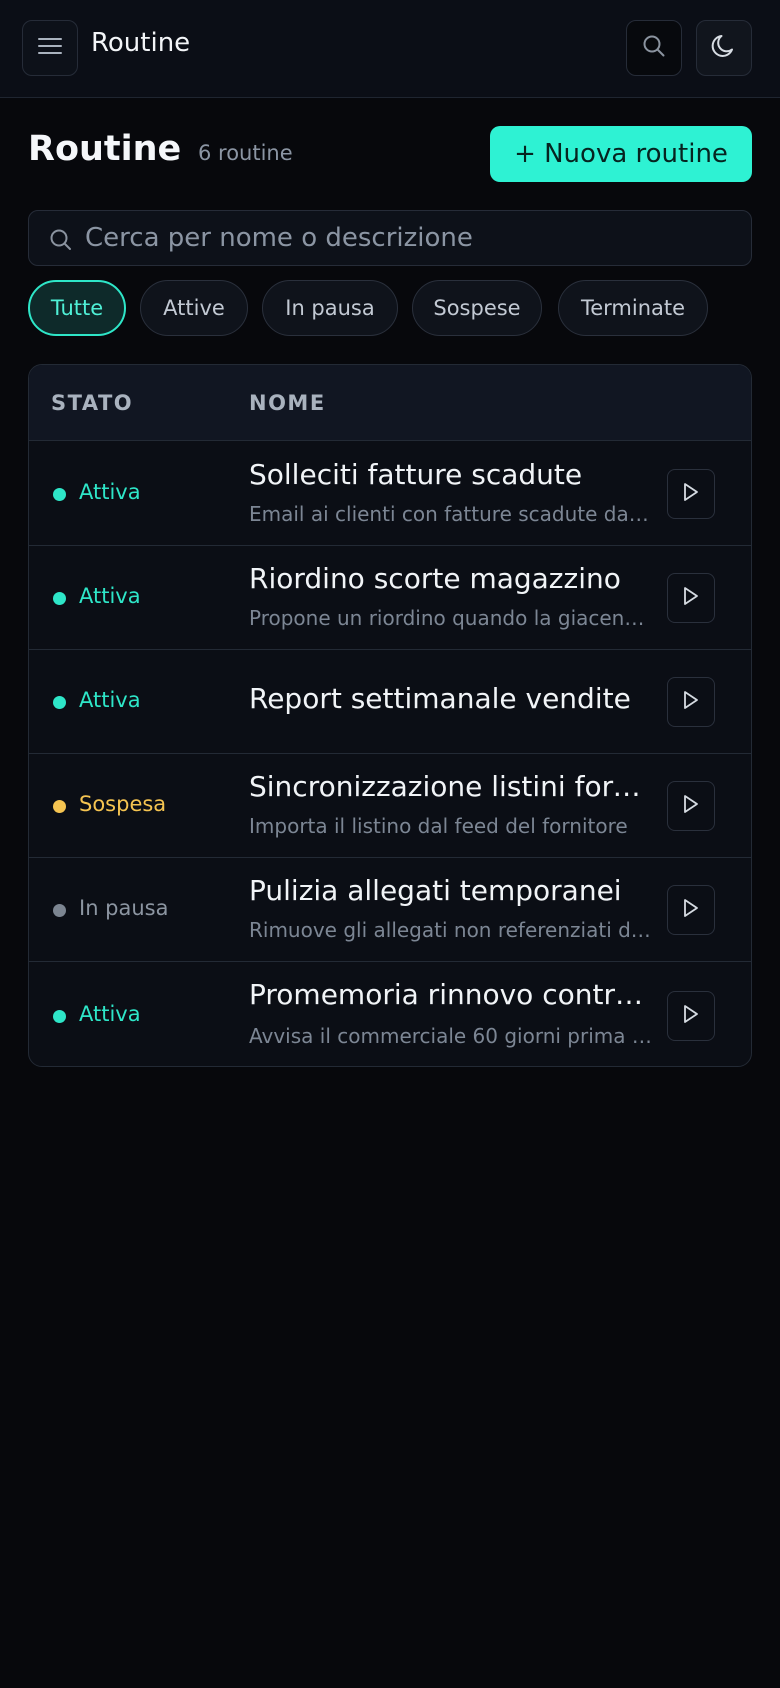  What do you see at coordinates (141, 43) in the screenshot?
I see `app-title: Routine` at bounding box center [141, 43].